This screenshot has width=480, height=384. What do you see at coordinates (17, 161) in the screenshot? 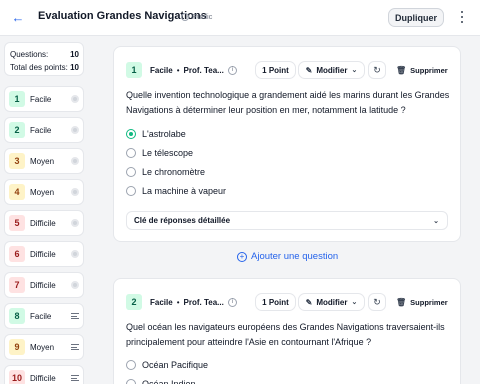
I see `question-number: 3` at bounding box center [17, 161].